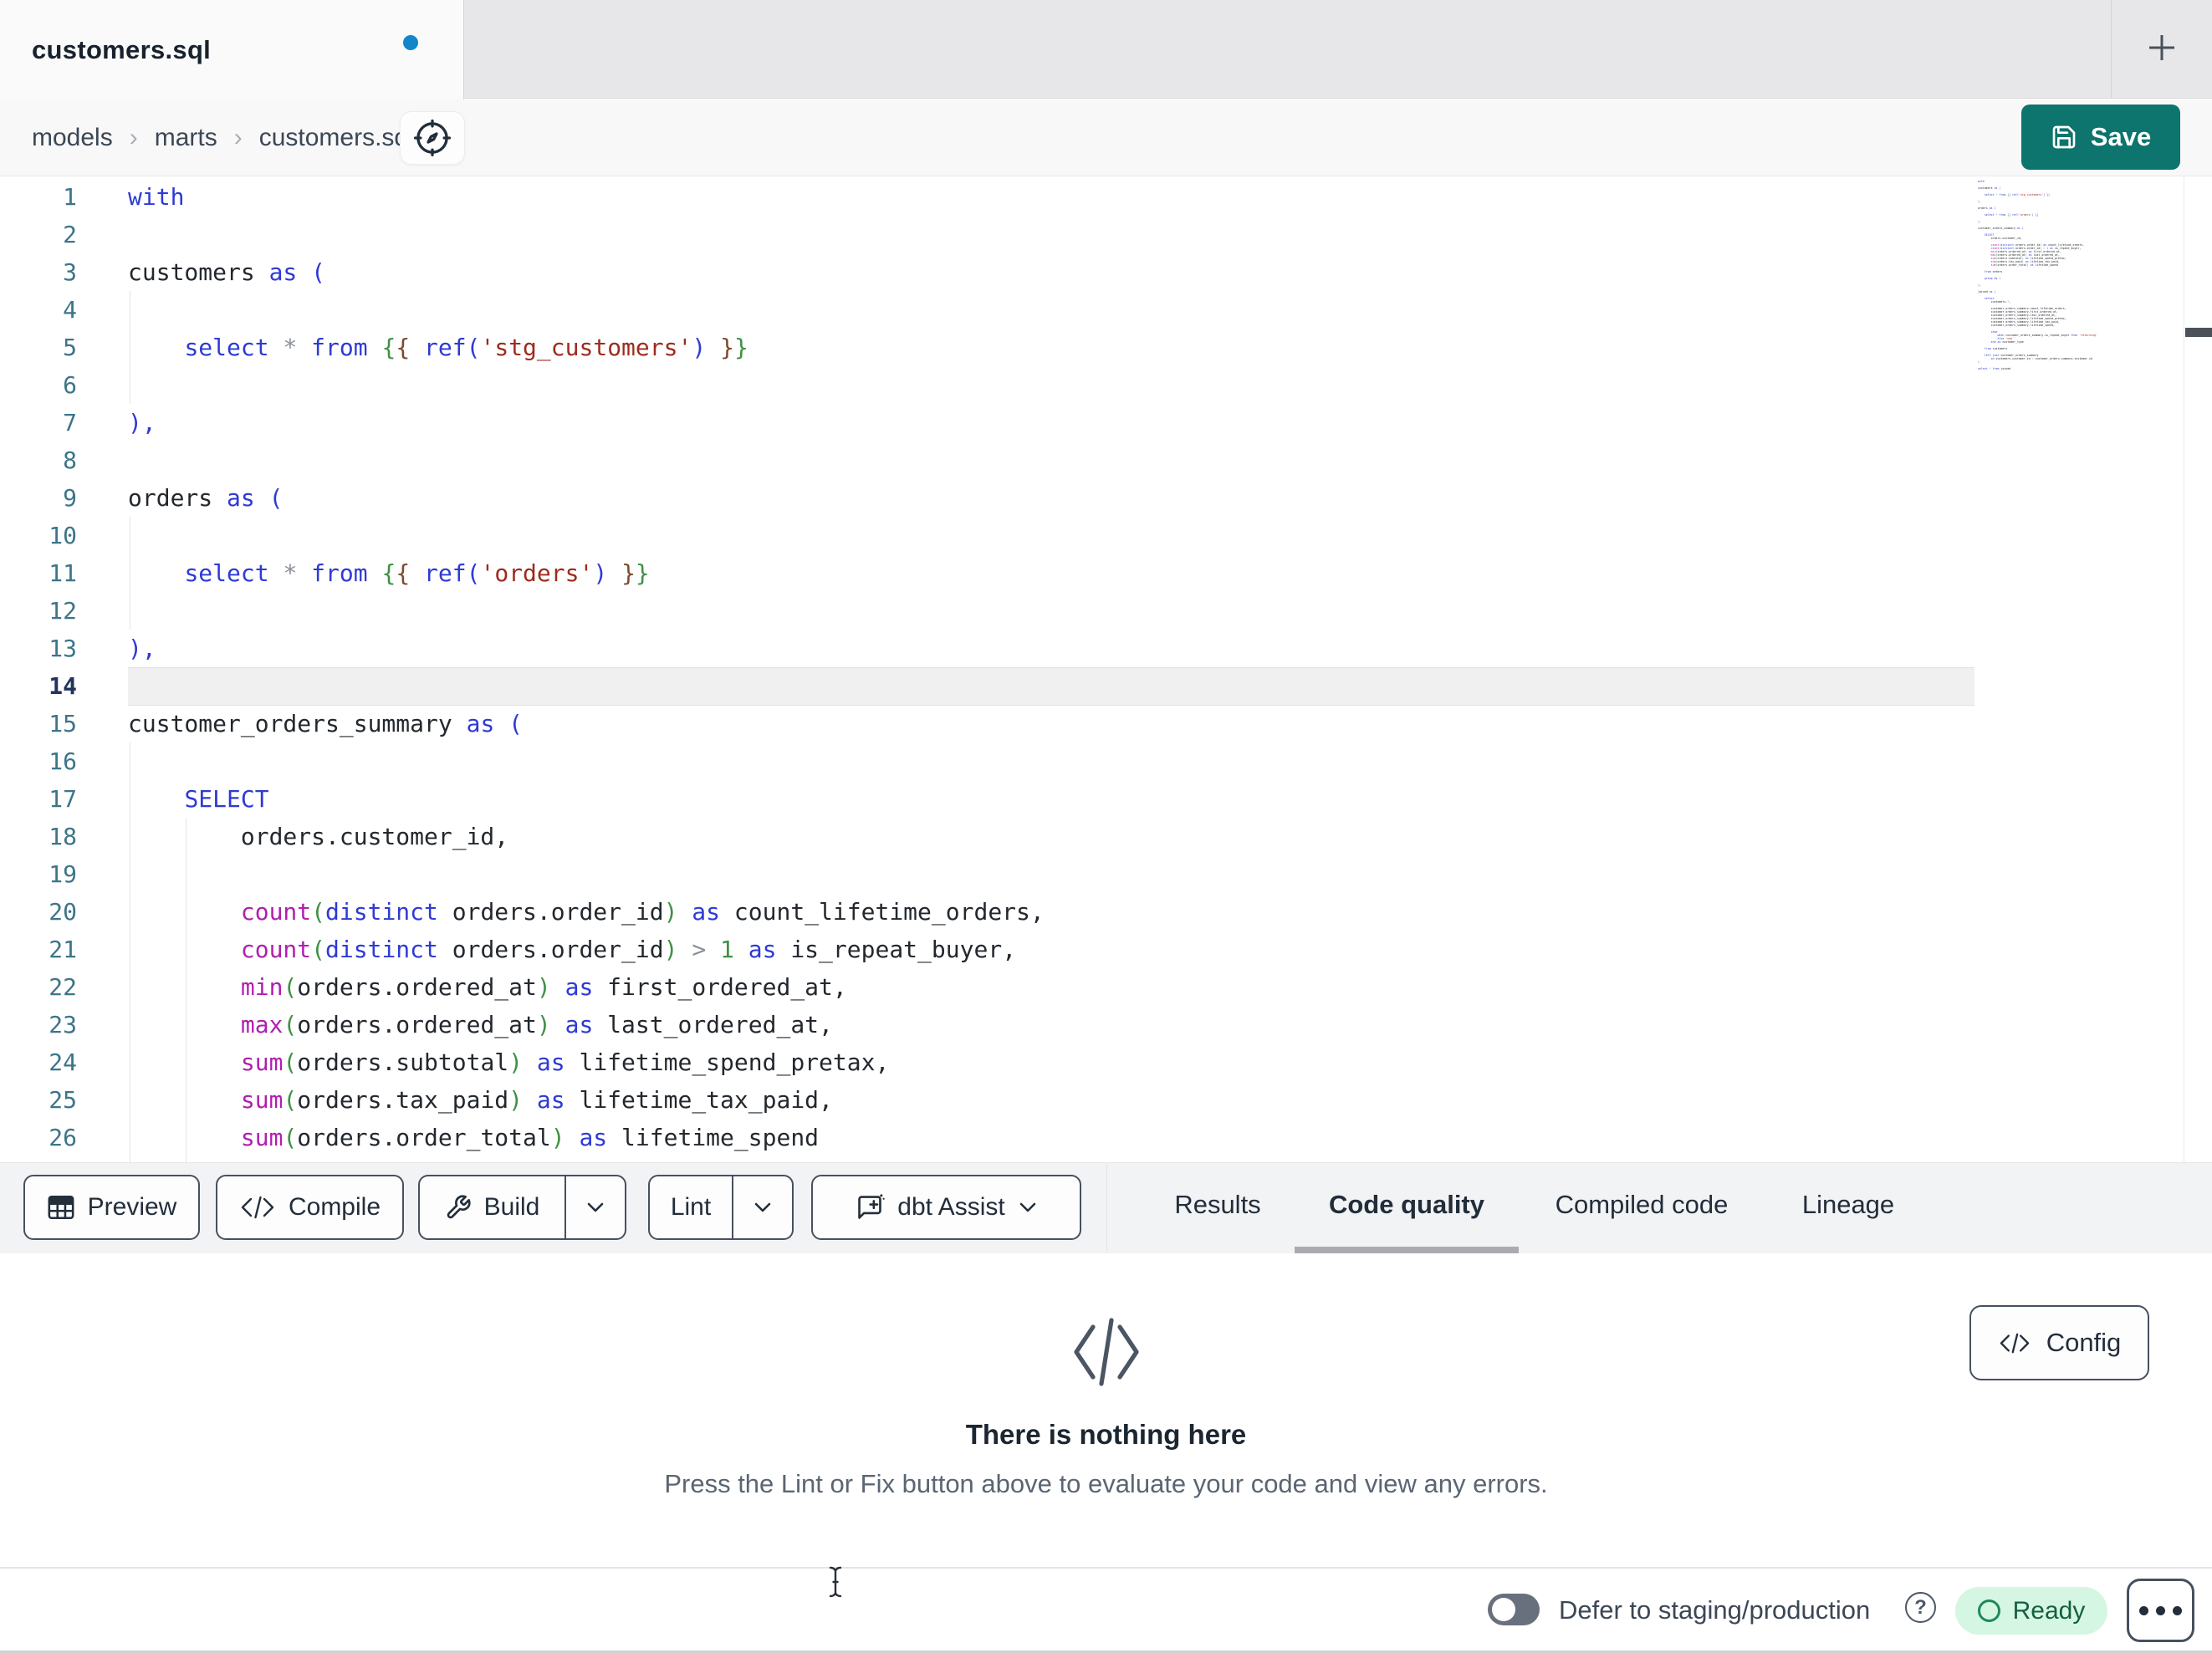  Describe the element at coordinates (586, 347) in the screenshot. I see `code-line: select * from {{ ref('stg_customers') }}` at that location.